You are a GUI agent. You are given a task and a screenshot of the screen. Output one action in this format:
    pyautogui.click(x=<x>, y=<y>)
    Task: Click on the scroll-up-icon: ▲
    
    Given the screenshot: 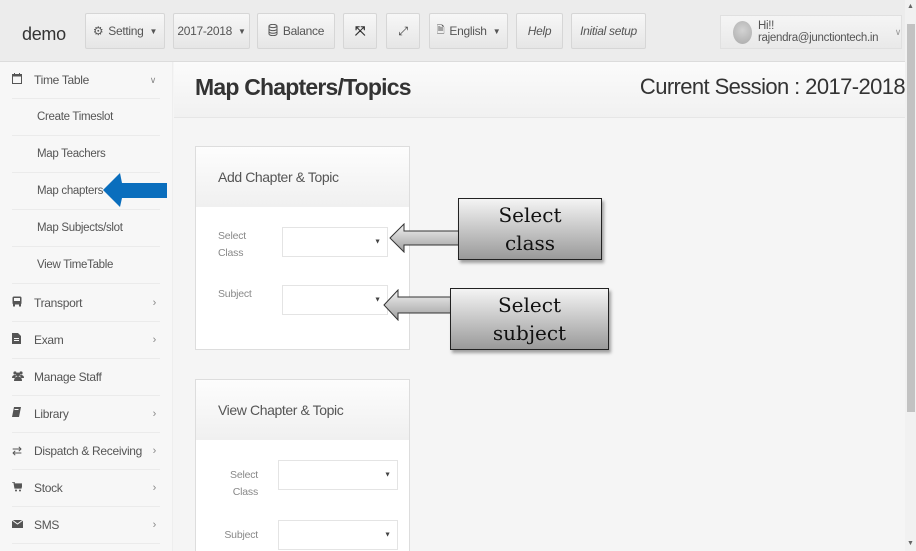 What is the action you would take?
    pyautogui.click(x=910, y=7)
    